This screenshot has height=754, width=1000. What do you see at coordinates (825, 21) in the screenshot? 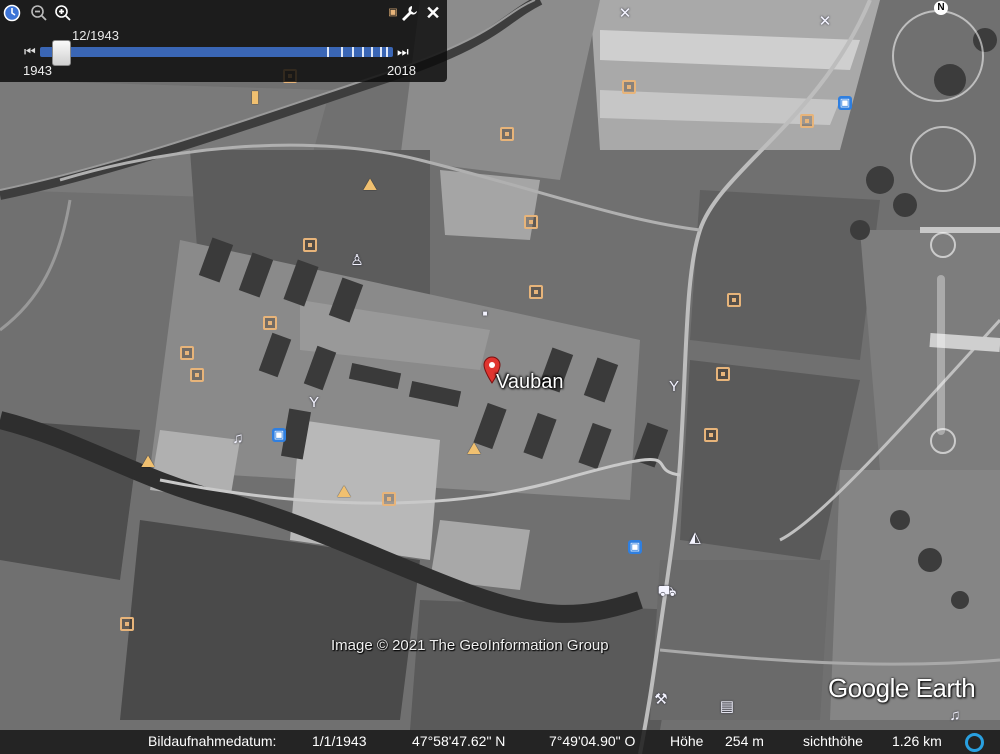
I see `tools-icon: ✕` at bounding box center [825, 21].